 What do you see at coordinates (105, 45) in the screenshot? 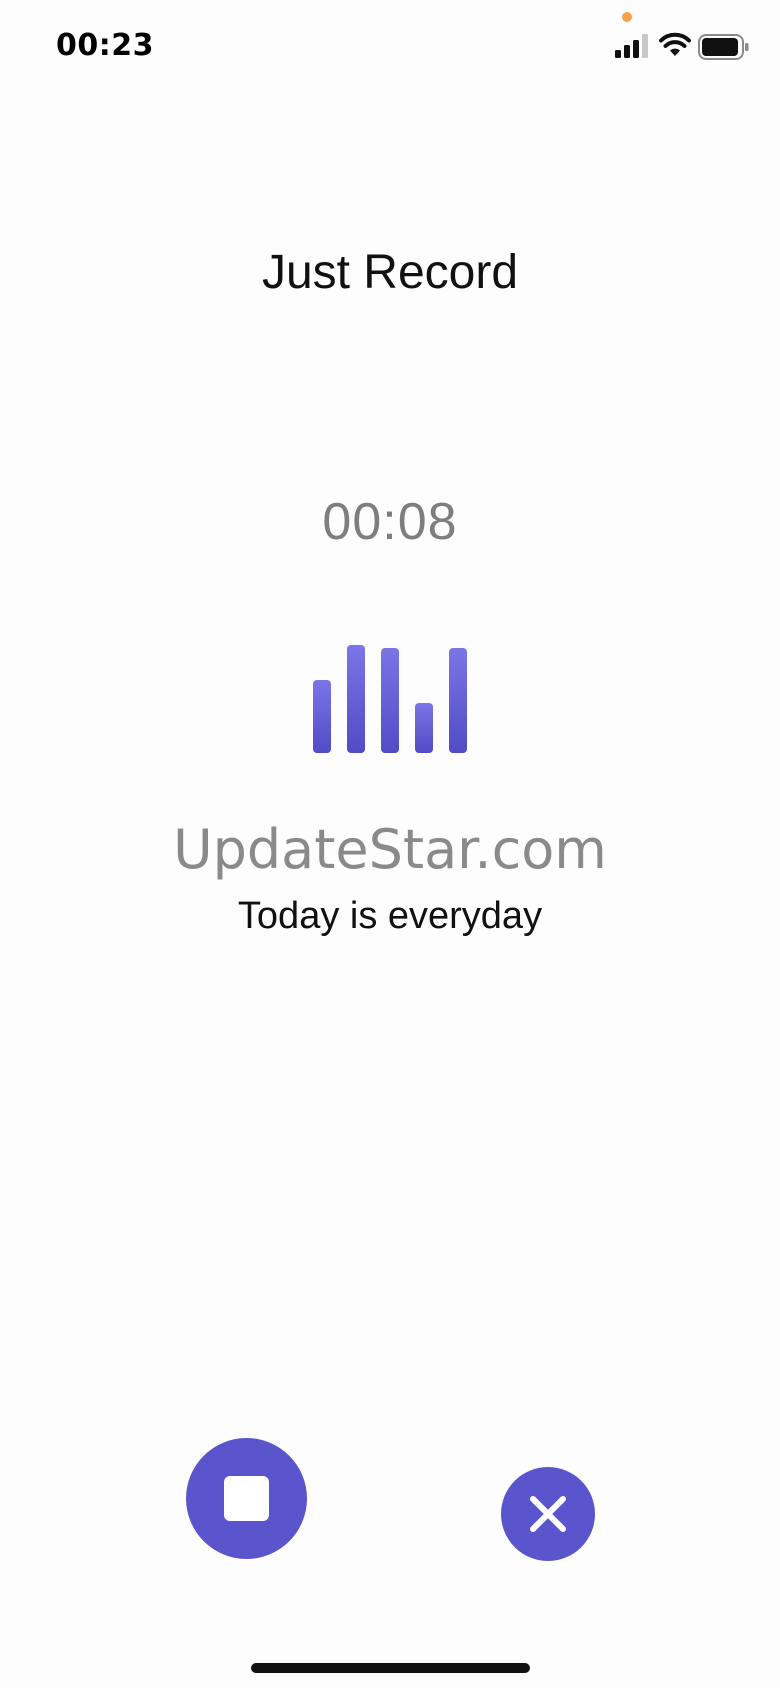
I see `status-time: 00:23` at bounding box center [105, 45].